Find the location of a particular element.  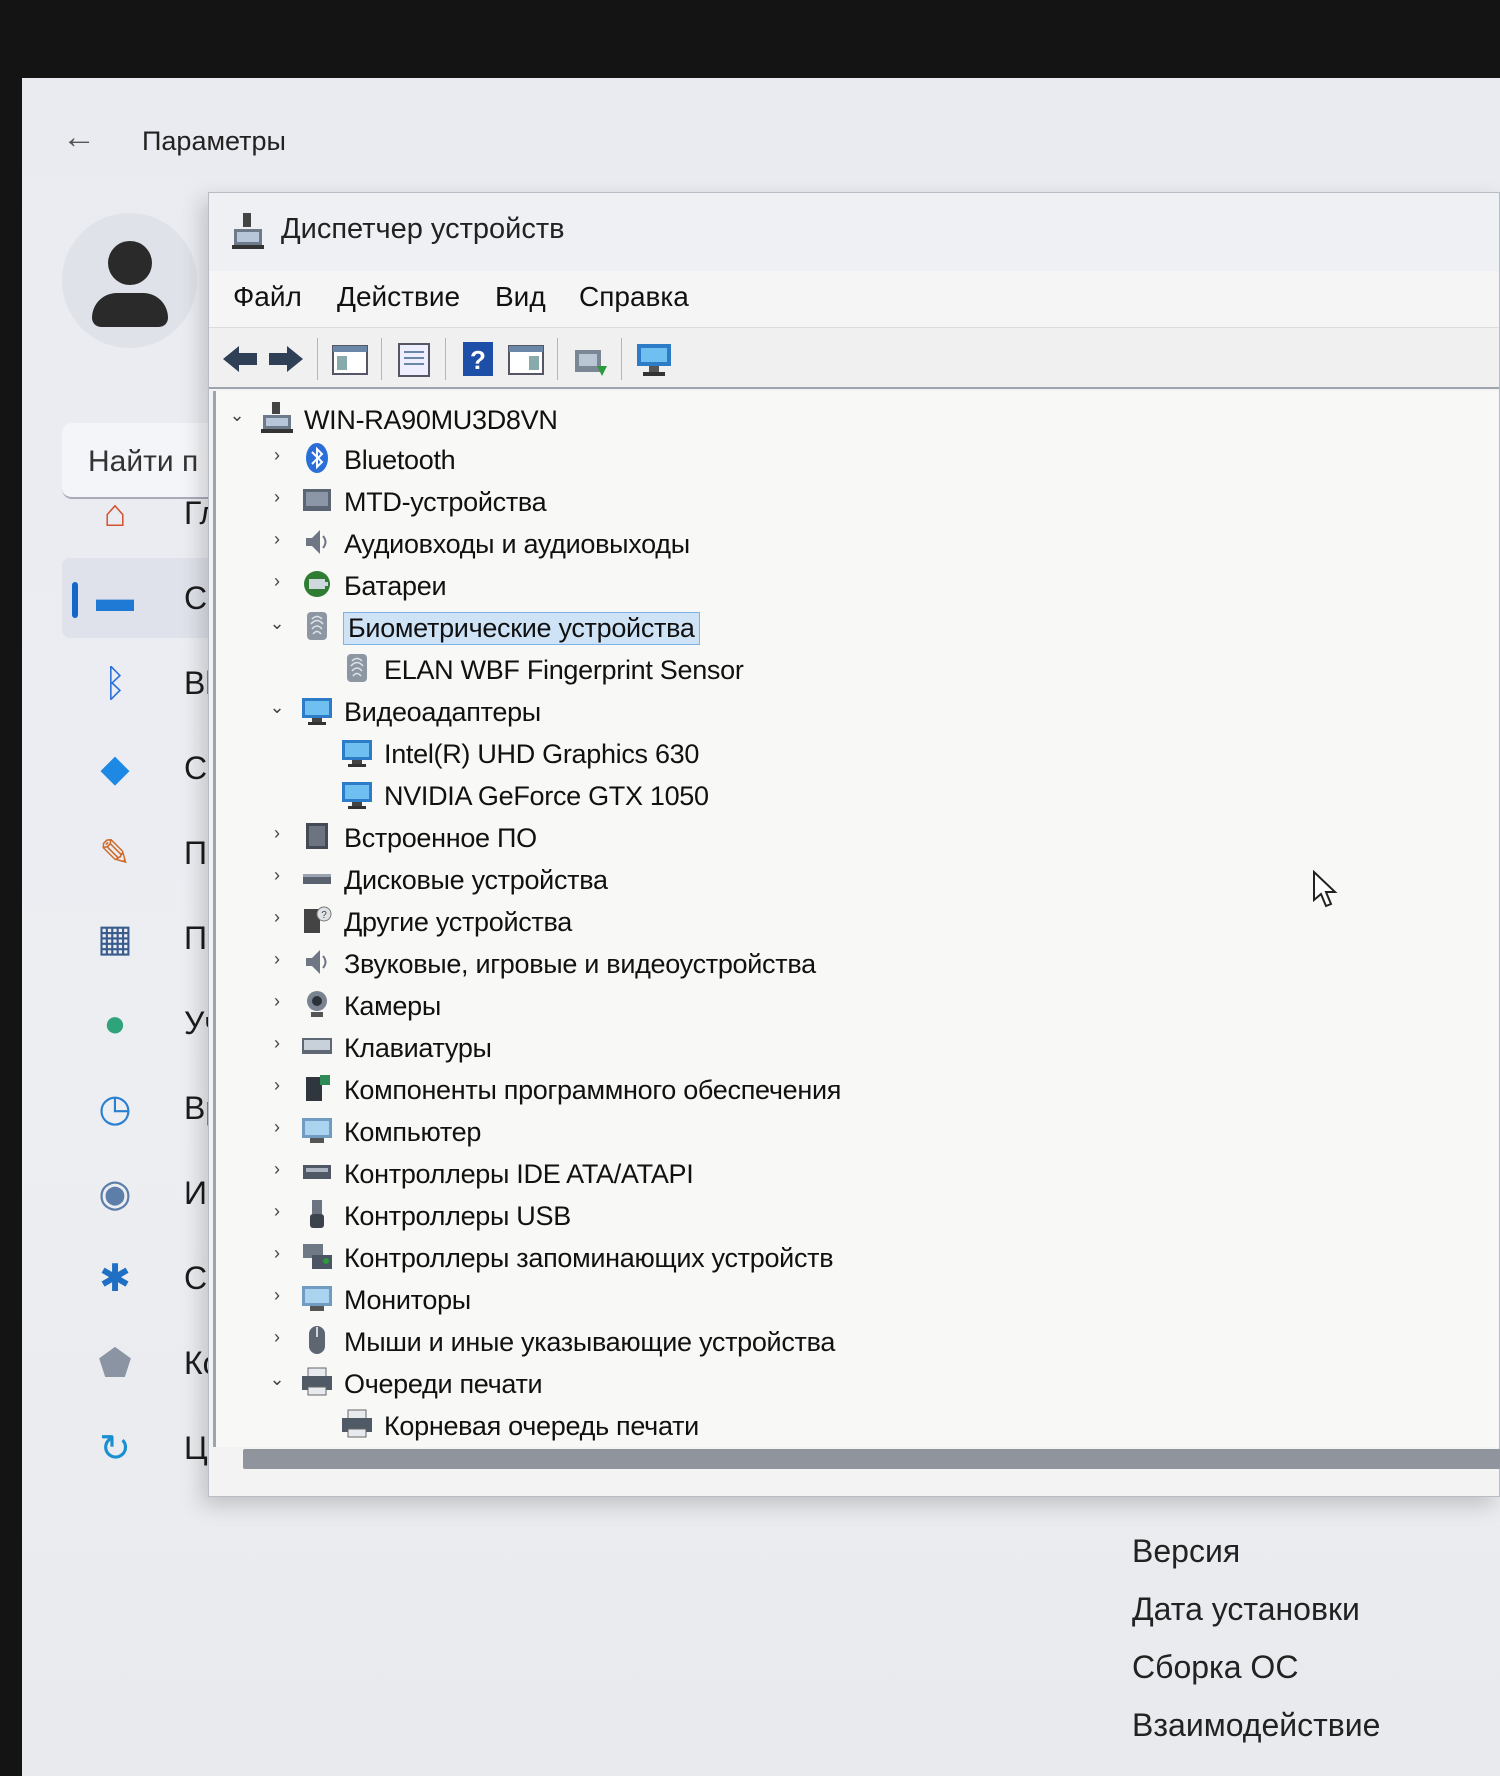

battery-icon is located at coordinates (317, 584).